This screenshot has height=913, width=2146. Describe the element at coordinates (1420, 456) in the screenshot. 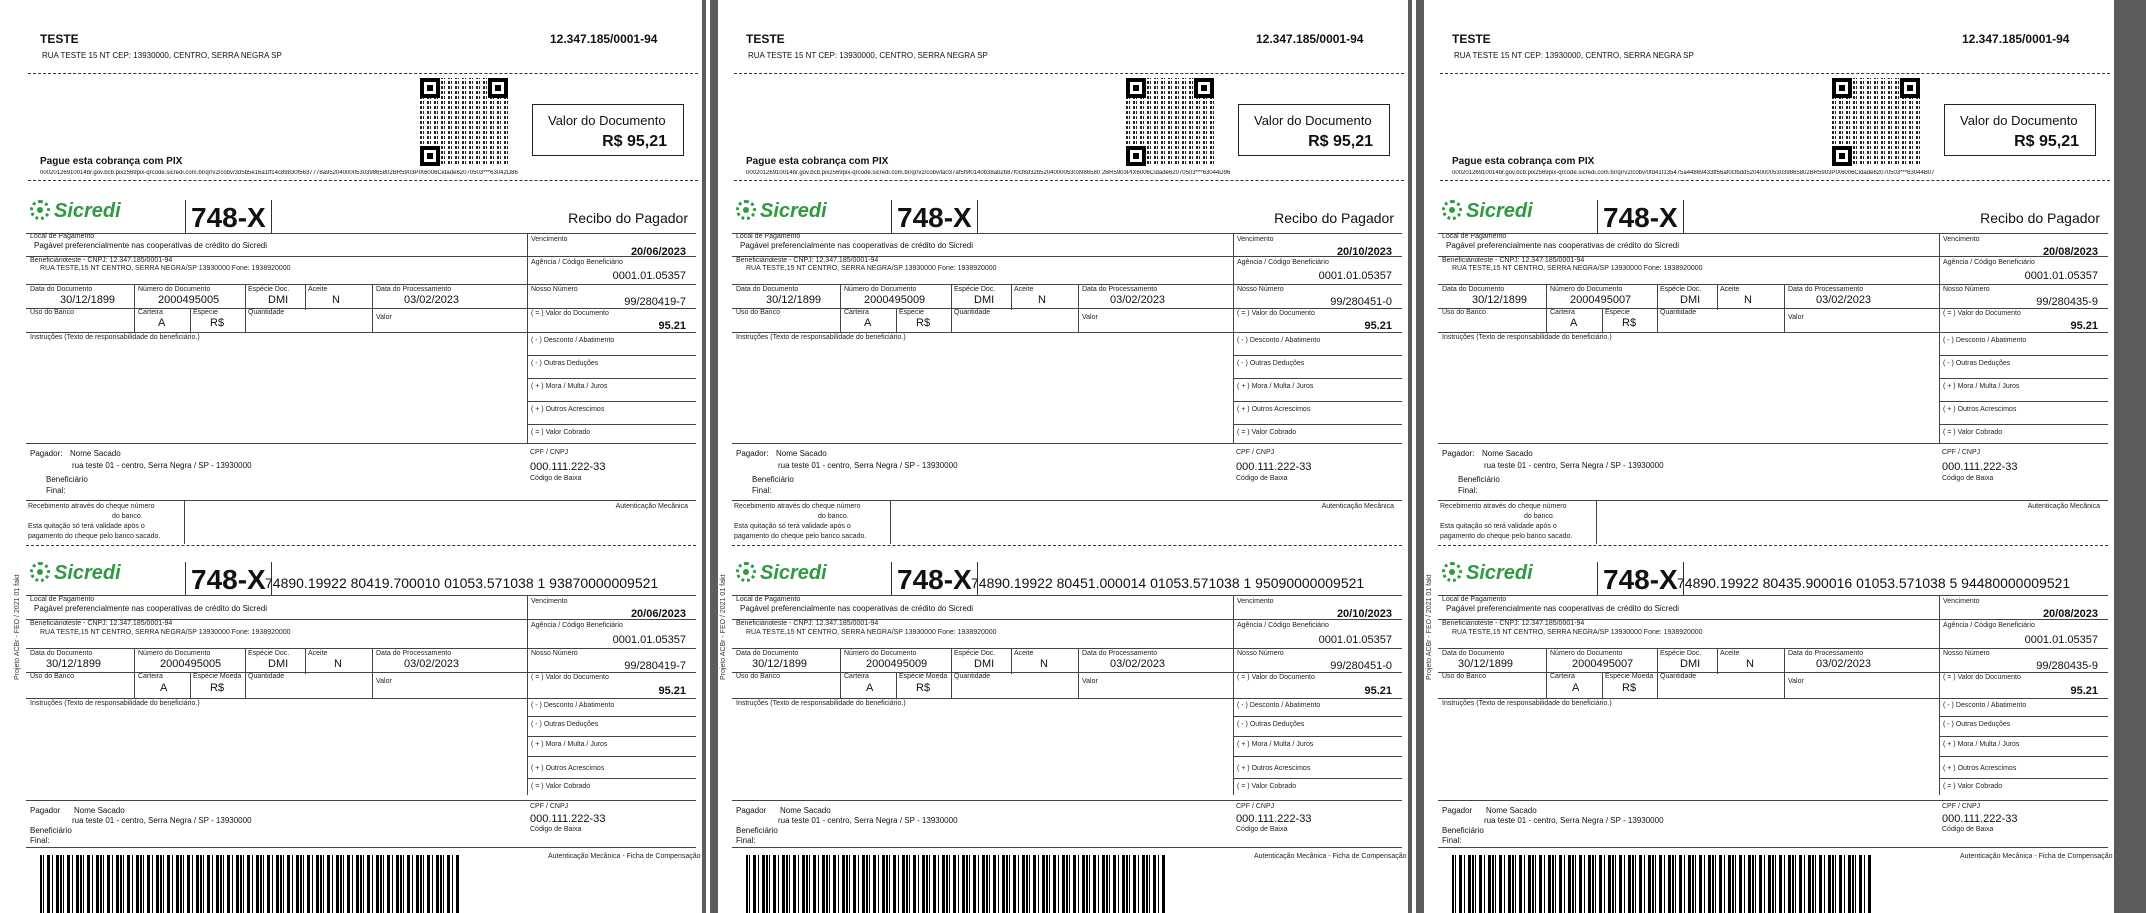

I see `page-separator` at that location.